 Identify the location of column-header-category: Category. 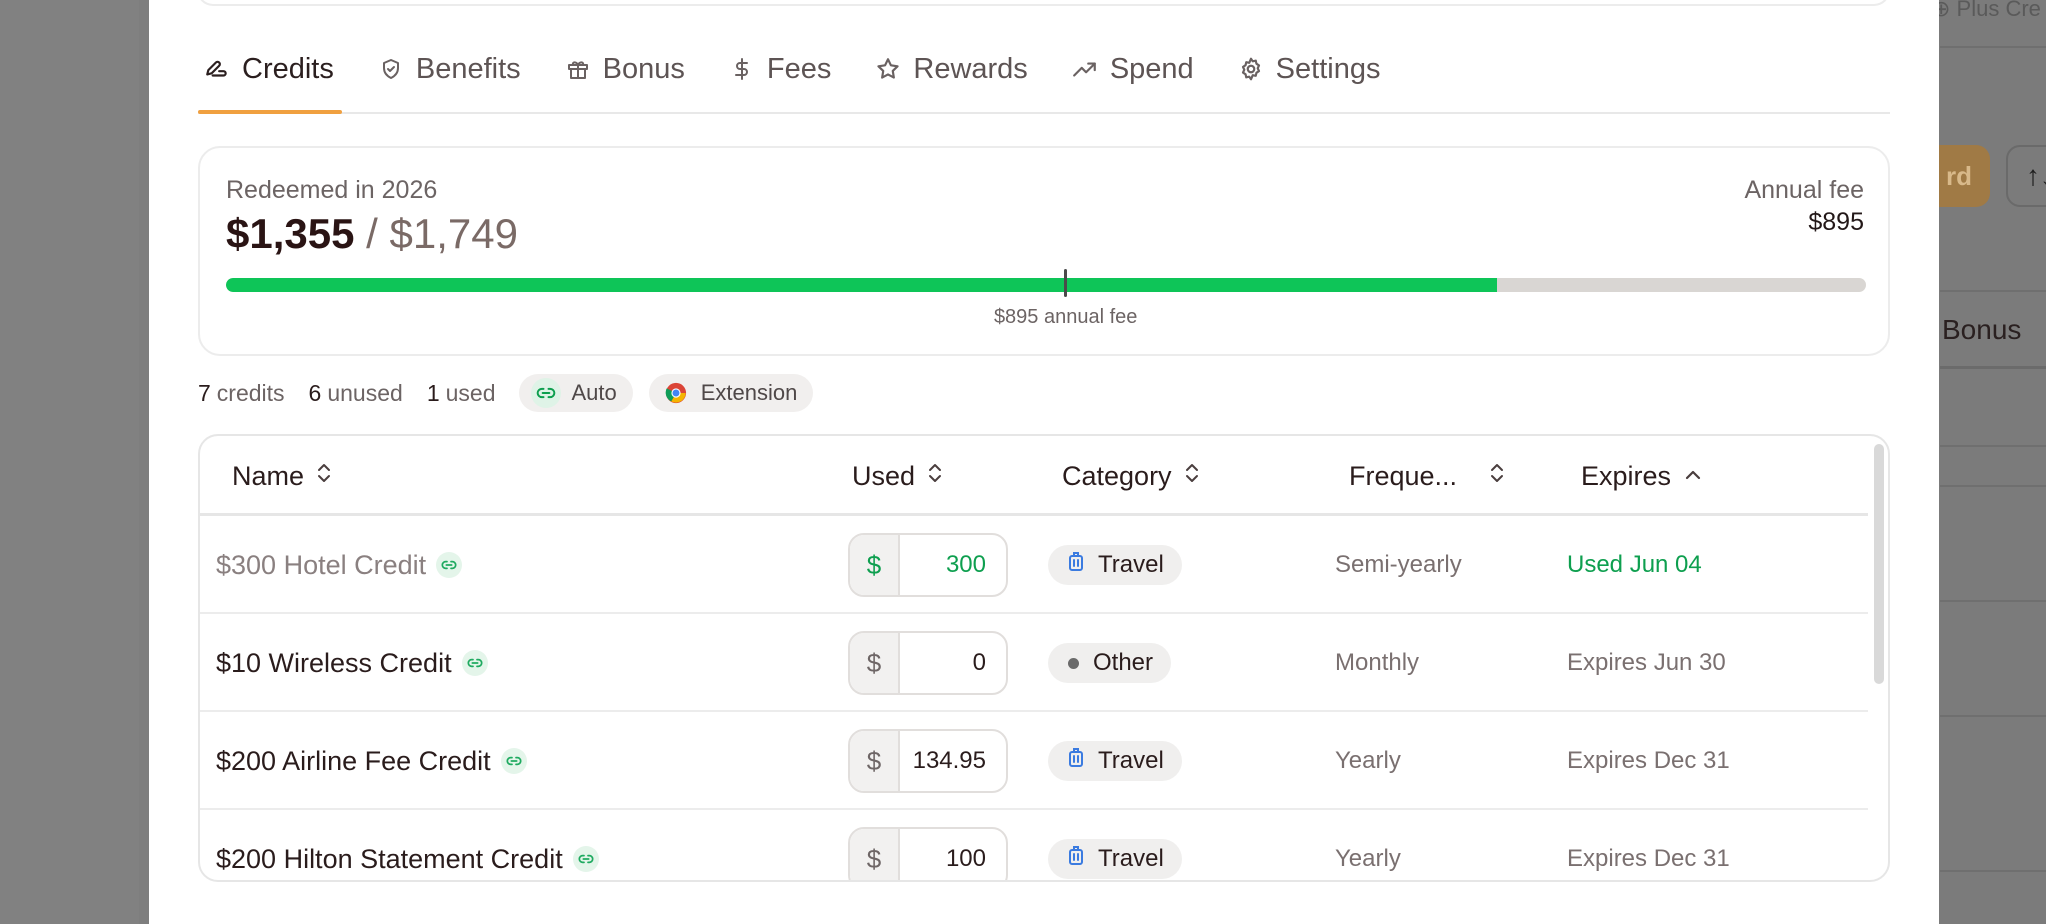
(1131, 476).